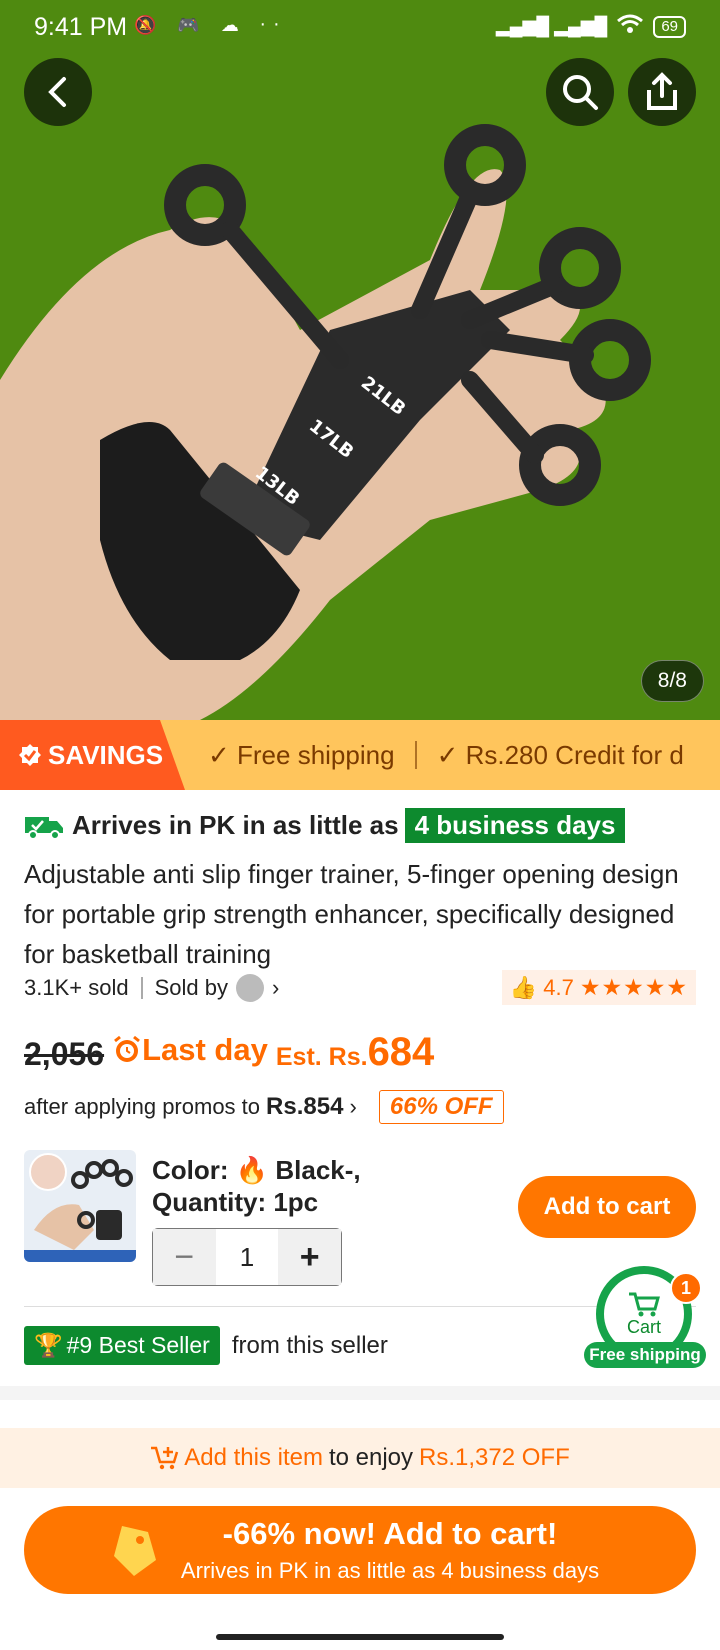 The height and width of the screenshot is (1650, 720). I want to click on best-seller-row: 🏆 #9 Best Seller from this seller, so click(206, 1345).